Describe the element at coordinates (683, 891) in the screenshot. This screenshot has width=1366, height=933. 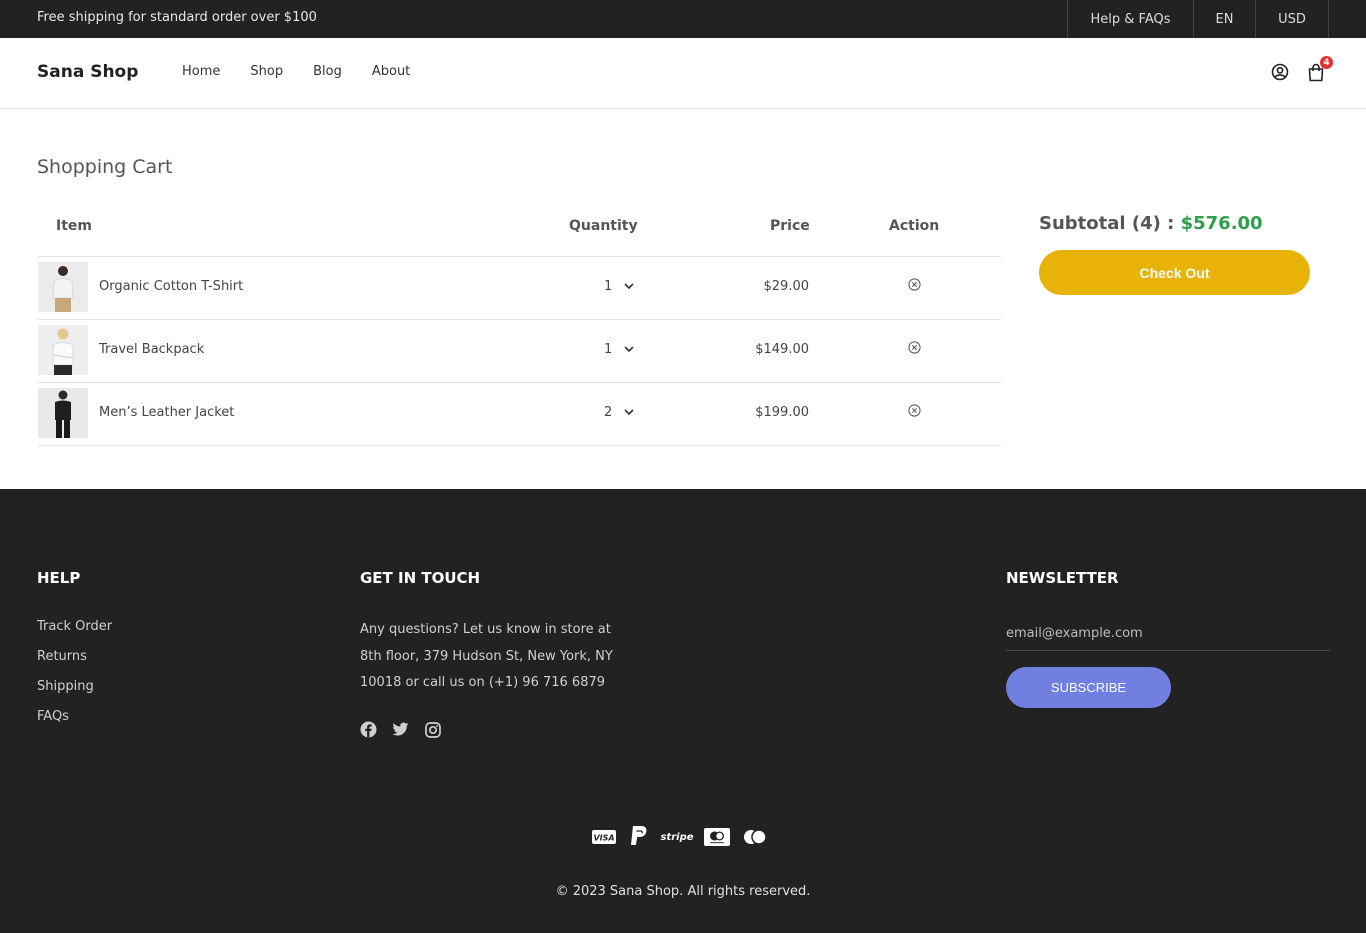
I see `copyright: © 2023 Sana Shop. All rights reserved.` at that location.